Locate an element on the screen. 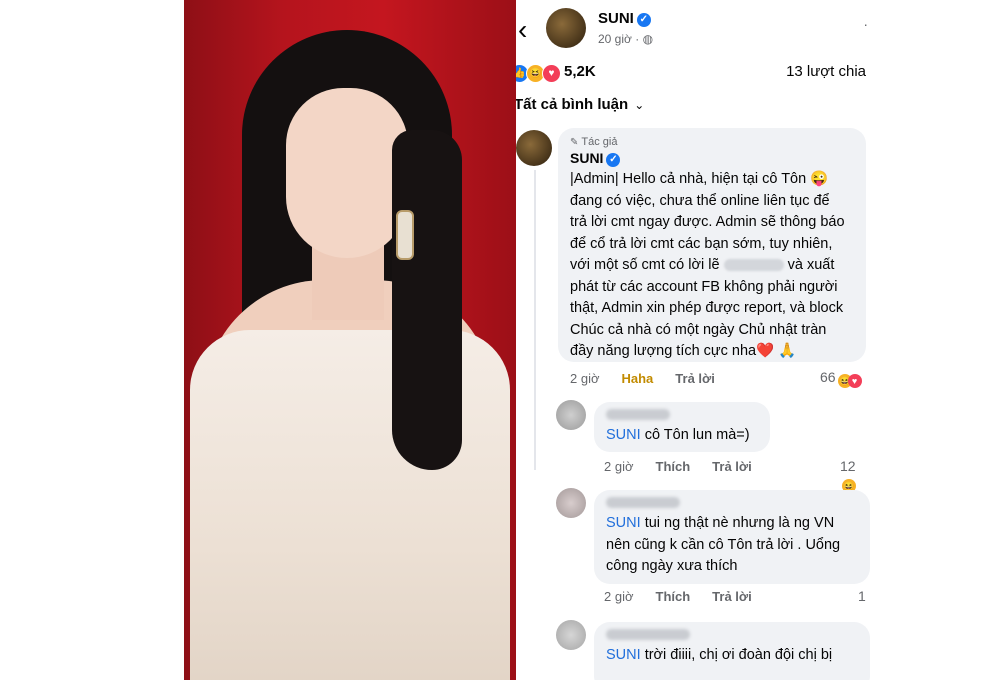  comment-bubble: SUNI trời điiii, chị ơi đoàn đội chị bị is located at coordinates (732, 651).